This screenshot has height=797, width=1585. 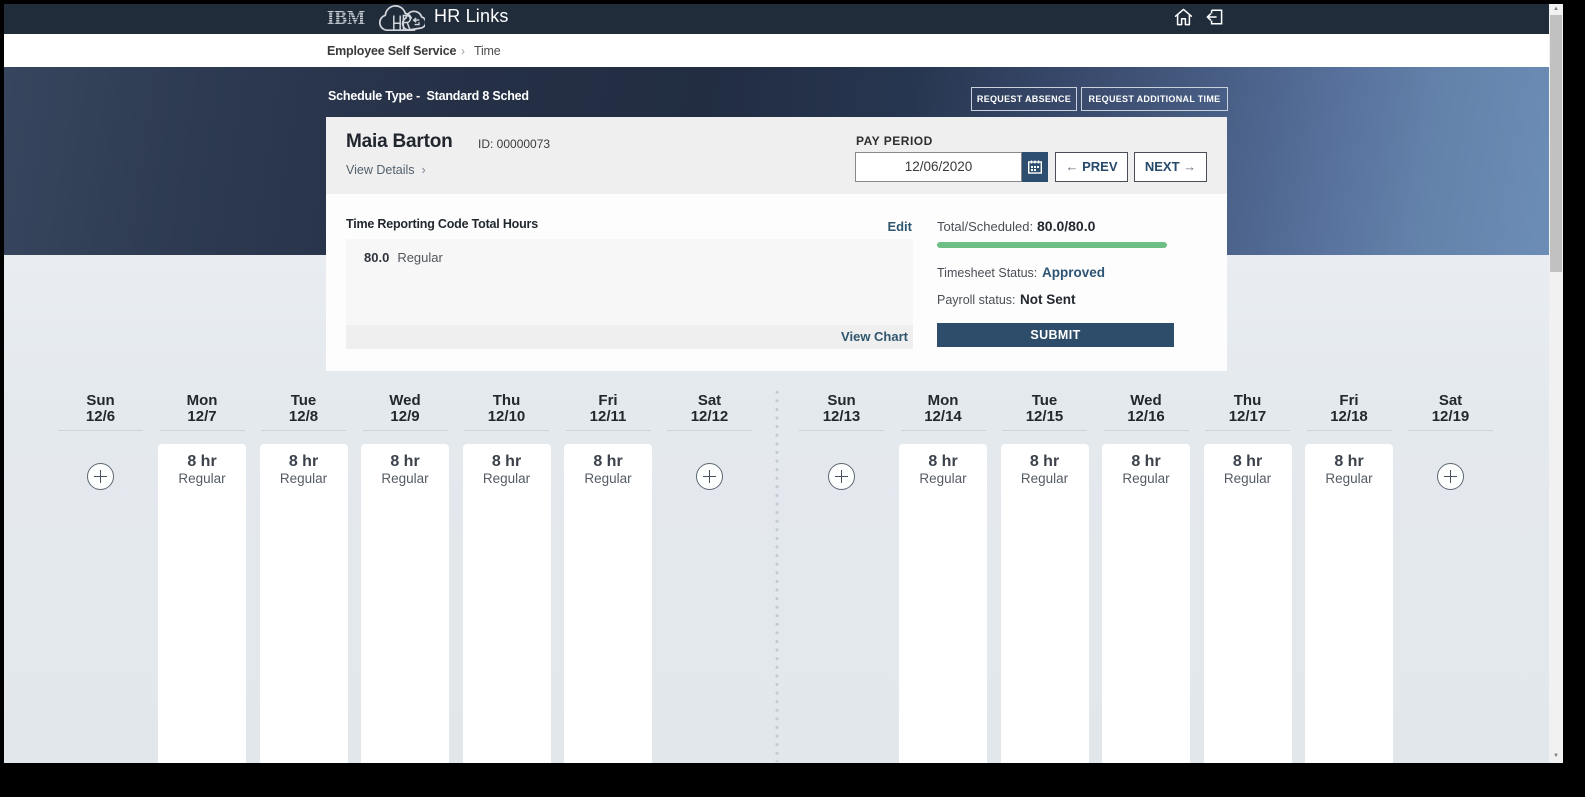 I want to click on svg-text: IBM, so click(x=346, y=17).